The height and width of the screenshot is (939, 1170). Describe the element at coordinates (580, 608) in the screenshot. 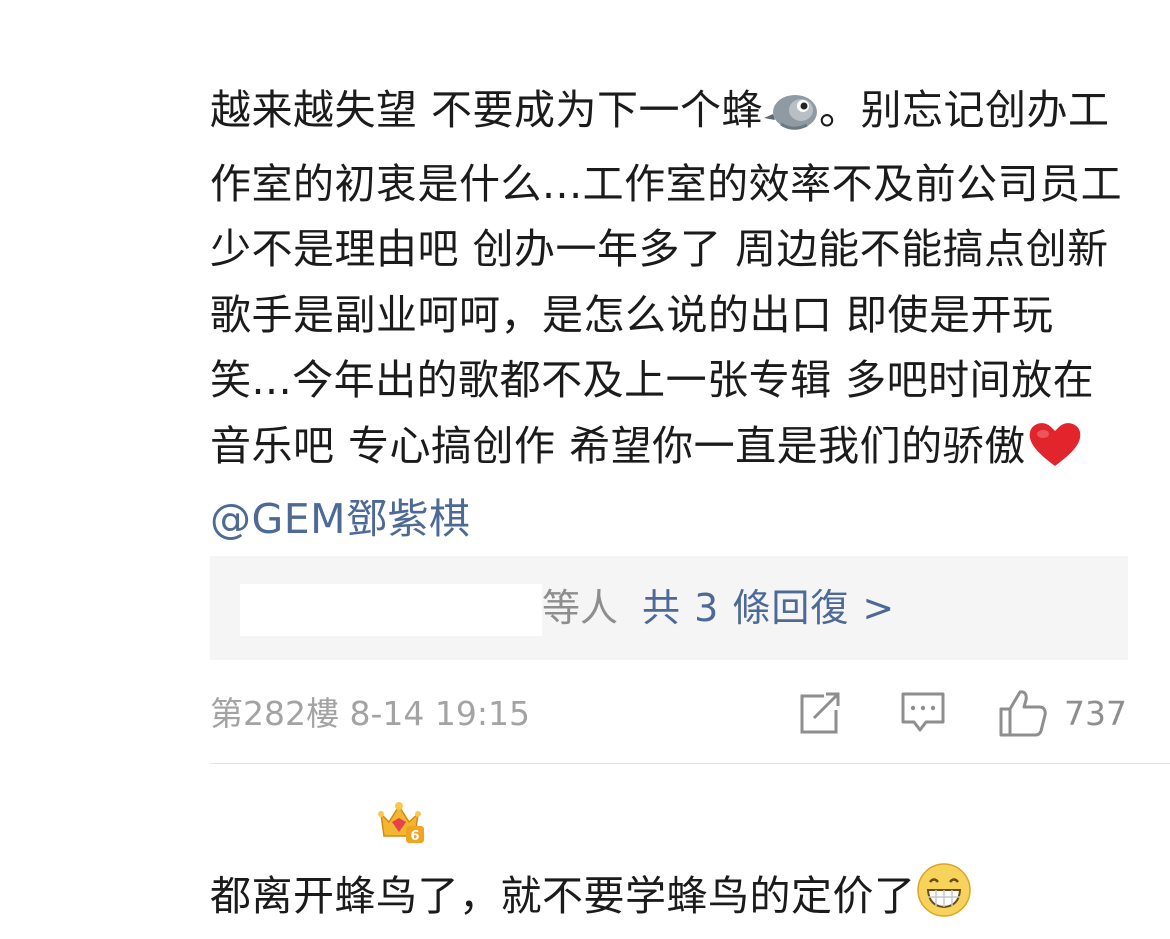

I see `reply-others-label: 等人` at that location.